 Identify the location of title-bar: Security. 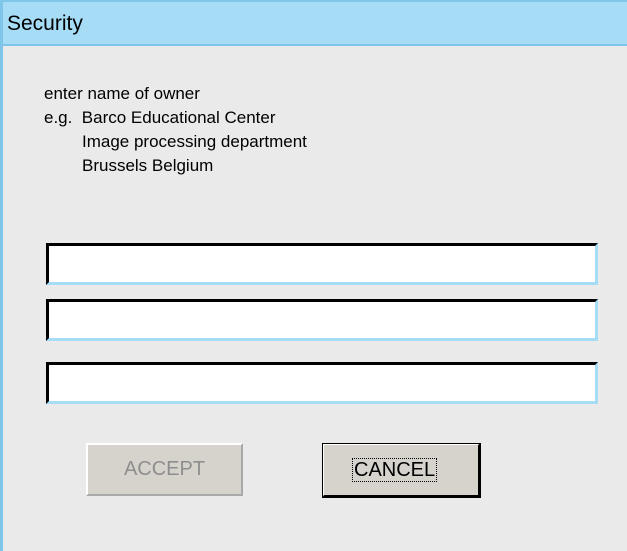
(315, 24).